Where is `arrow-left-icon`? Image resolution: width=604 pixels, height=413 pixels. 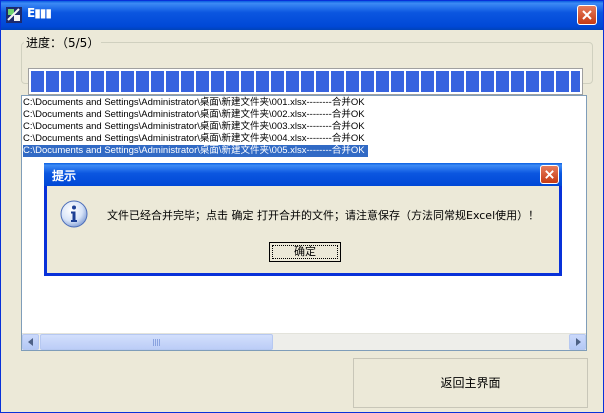
arrow-left-icon is located at coordinates (30, 342).